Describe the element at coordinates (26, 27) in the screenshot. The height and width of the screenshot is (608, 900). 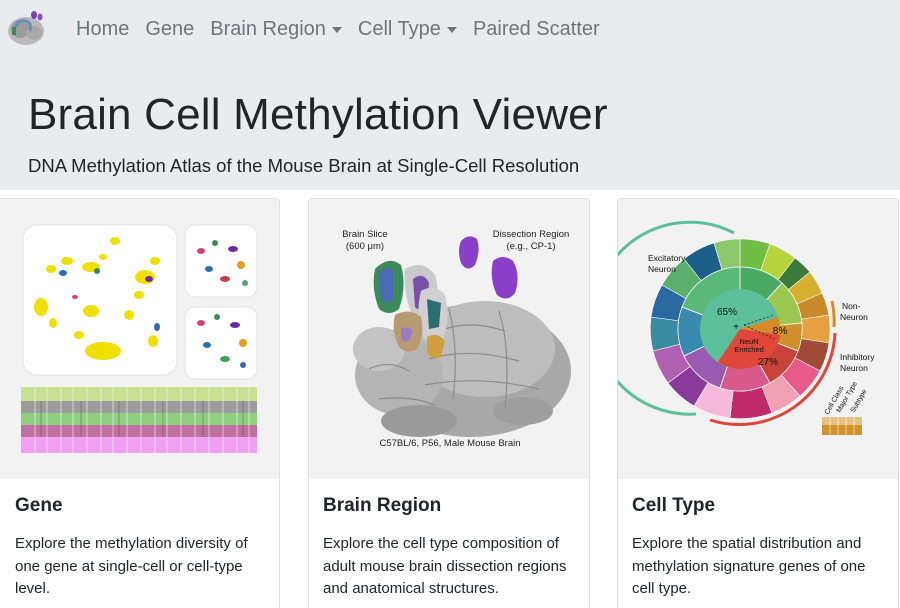
I see `brand-logo` at that location.